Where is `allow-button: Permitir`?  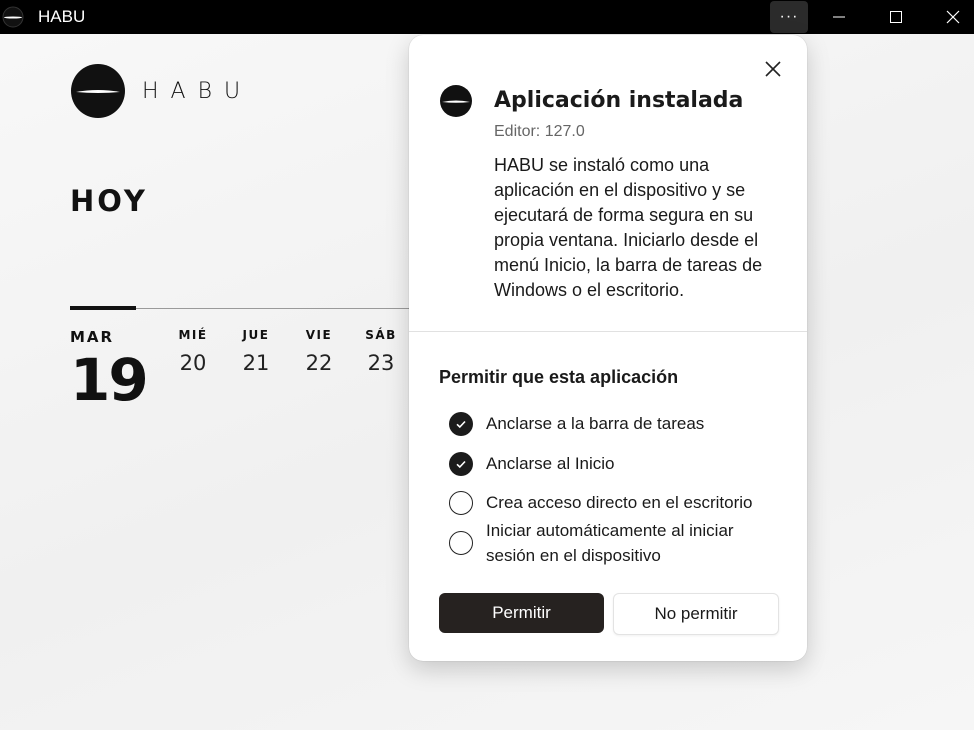 allow-button: Permitir is located at coordinates (521, 613).